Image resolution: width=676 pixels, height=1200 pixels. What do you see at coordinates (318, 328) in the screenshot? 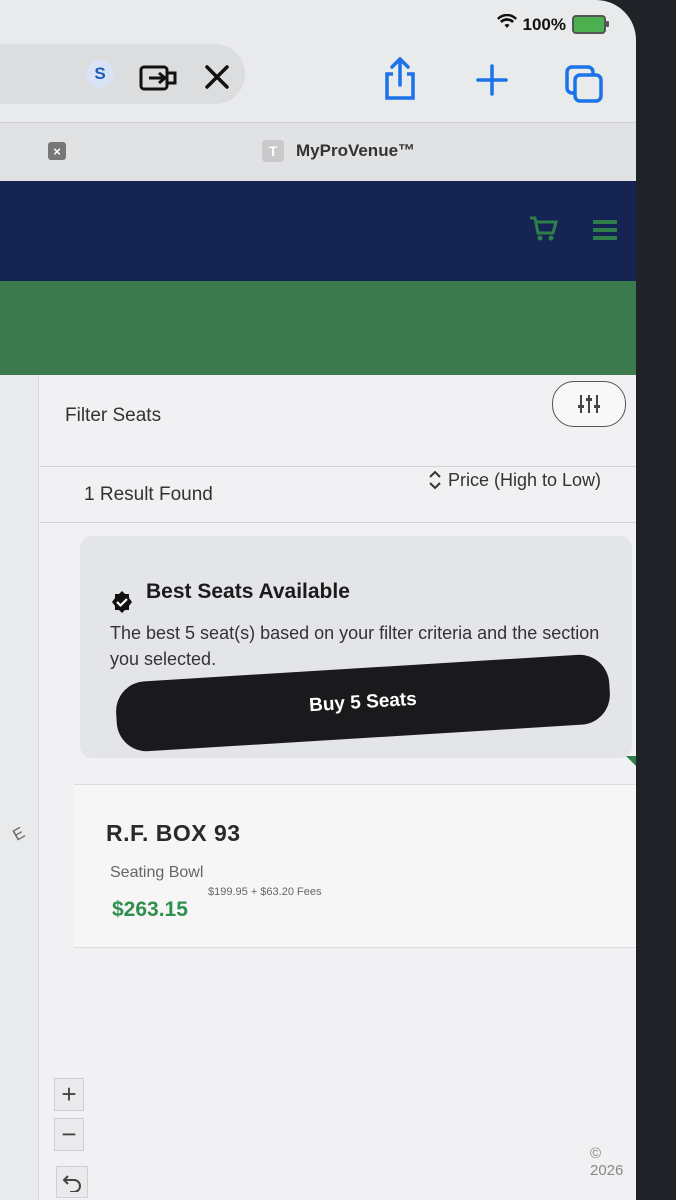
I see `section-banner` at bounding box center [318, 328].